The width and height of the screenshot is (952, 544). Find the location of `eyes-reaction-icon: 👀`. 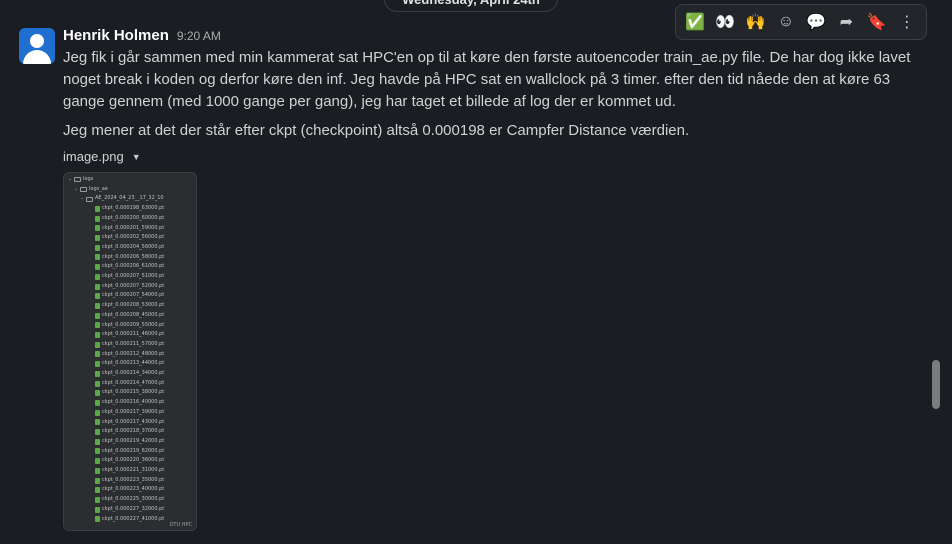

eyes-reaction-icon: 👀 is located at coordinates (725, 22).